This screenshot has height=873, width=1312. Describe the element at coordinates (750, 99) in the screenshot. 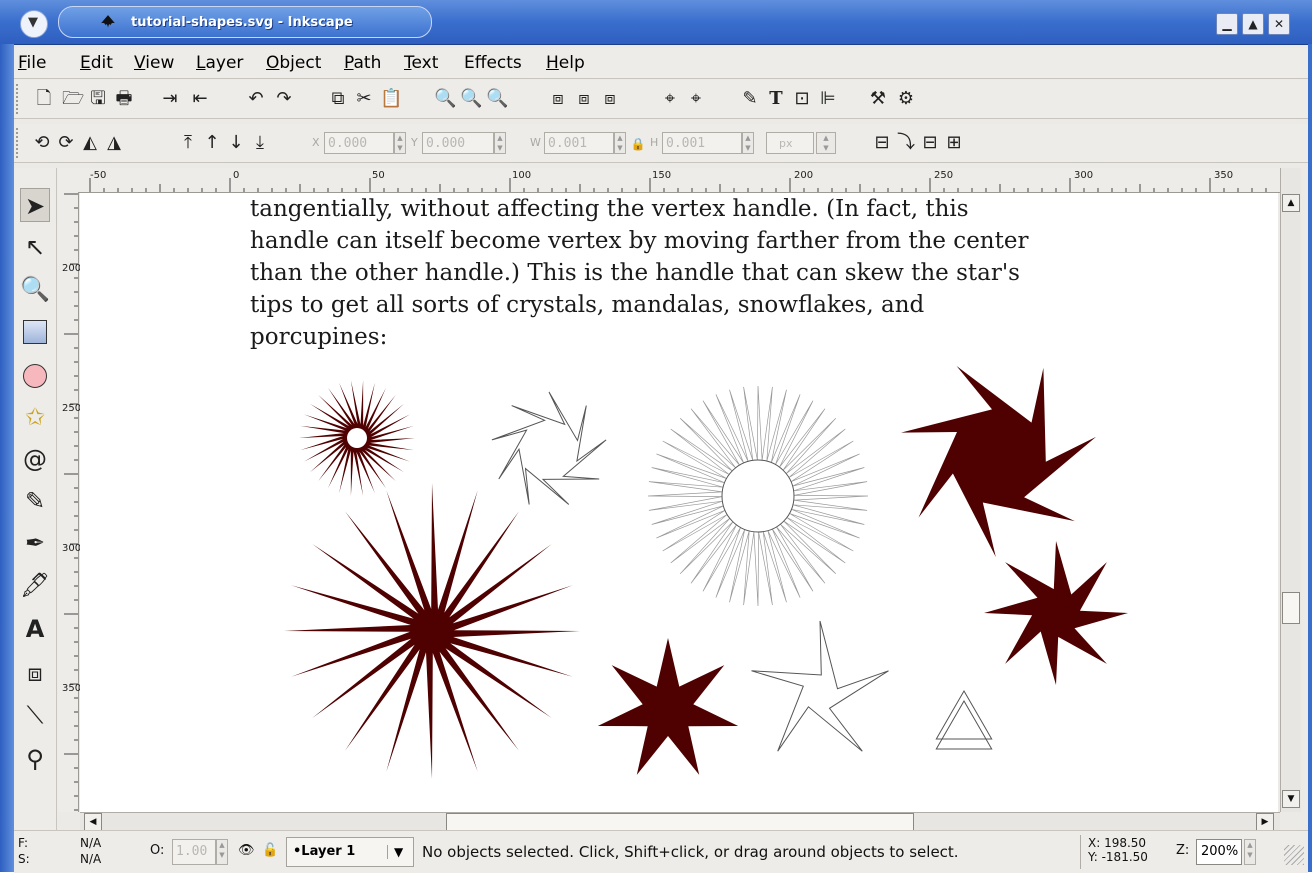

I see `fill-stroke-icon: ✎` at that location.